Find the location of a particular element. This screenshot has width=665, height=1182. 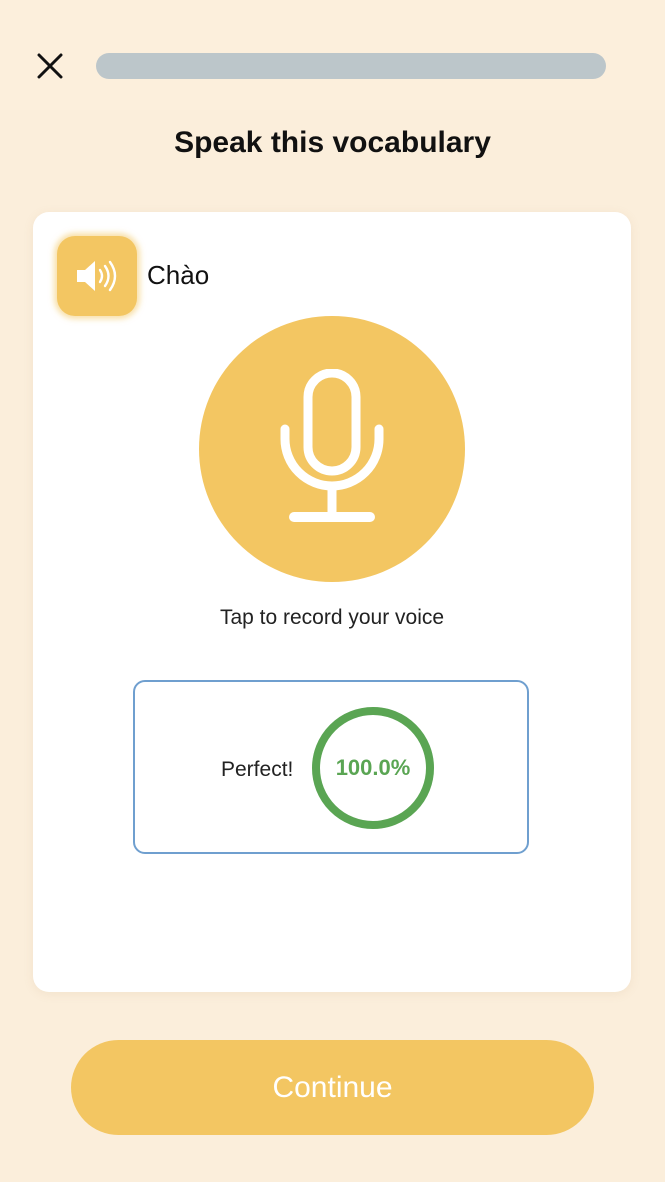

close-button is located at coordinates (50, 66).